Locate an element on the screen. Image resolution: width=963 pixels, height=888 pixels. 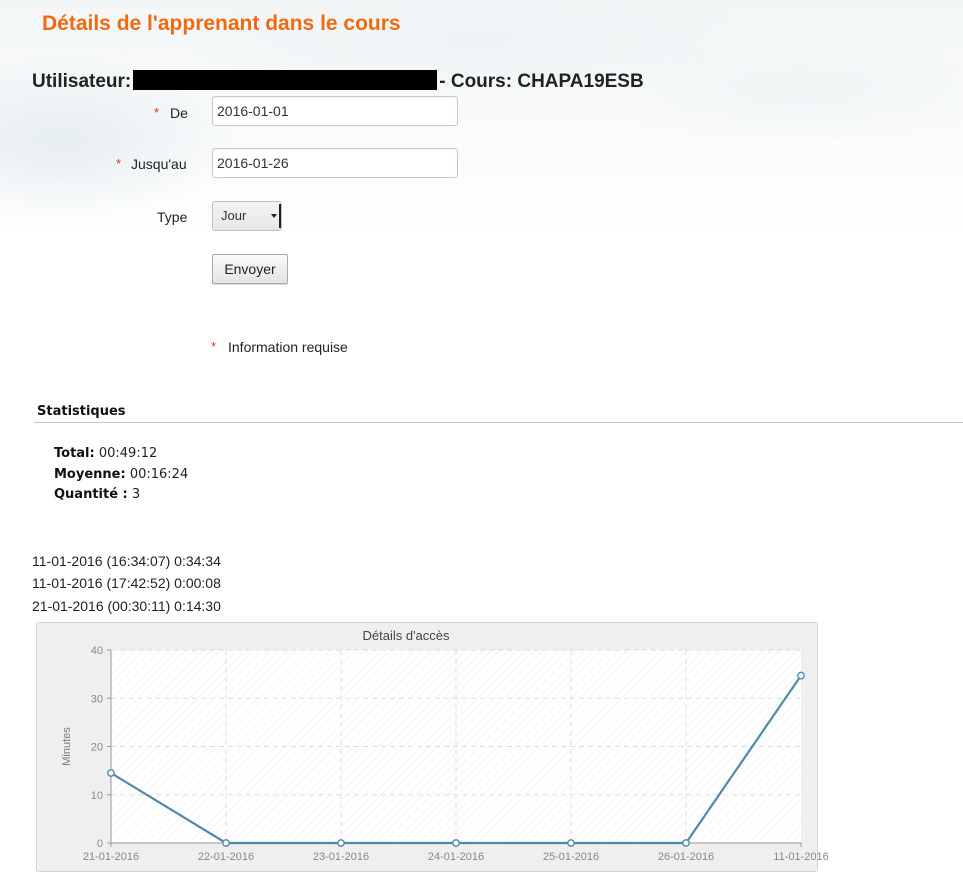
to-label: Jusqu'au is located at coordinates (159, 164).